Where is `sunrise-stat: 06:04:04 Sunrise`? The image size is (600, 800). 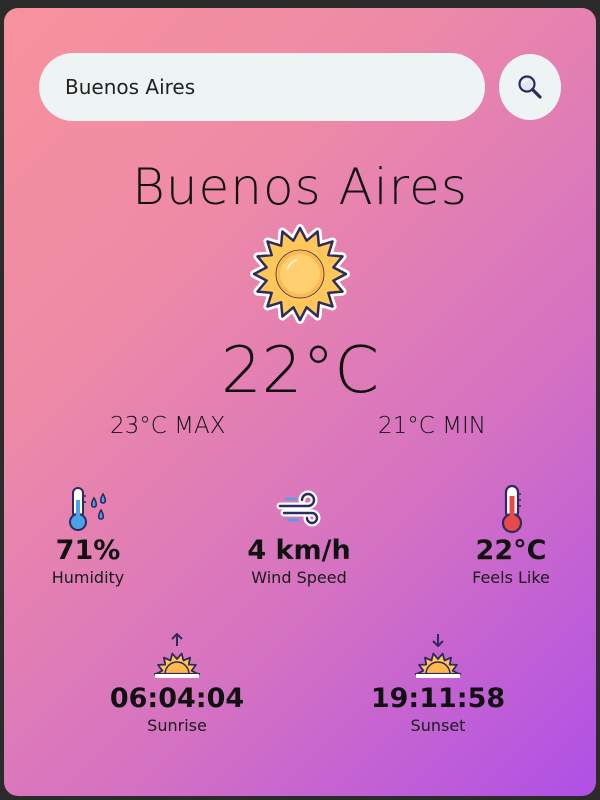
sunrise-stat: 06:04:04 Sunrise is located at coordinates (177, 682).